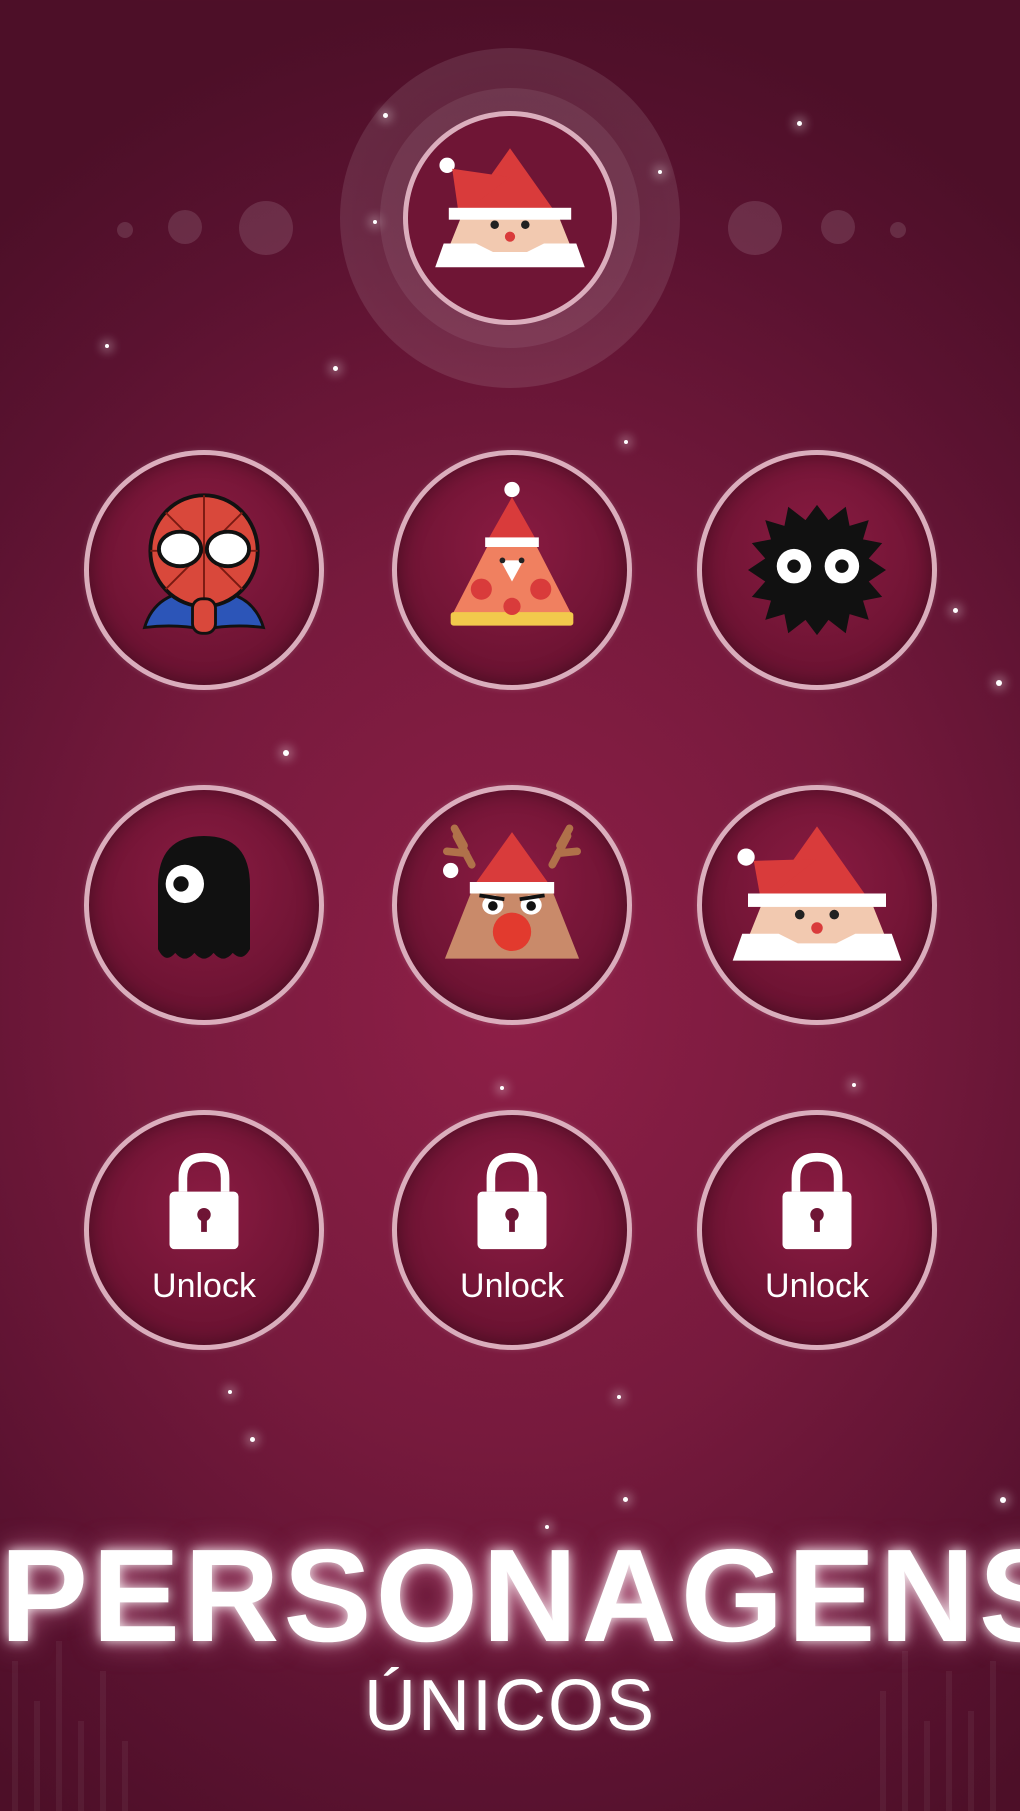  What do you see at coordinates (512, 553) in the screenshot?
I see `pizza-santa-icon` at bounding box center [512, 553].